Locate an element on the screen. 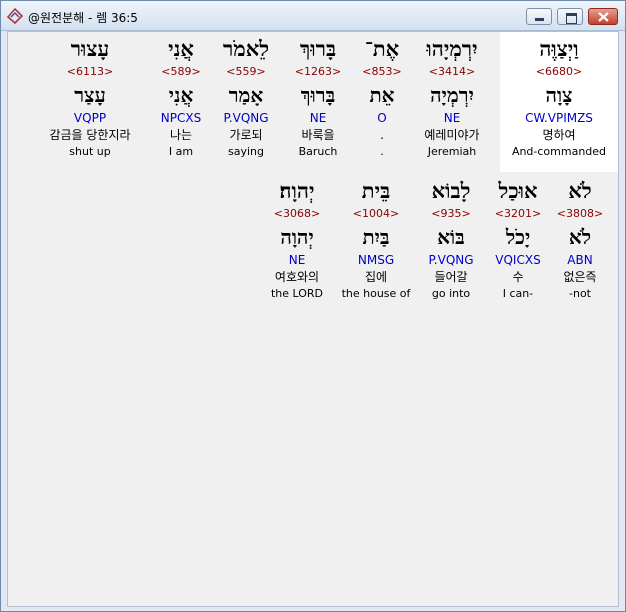 The width and height of the screenshot is (626, 612). word-cell: לֵאמֹר <559> אָמַר P.VQNG 가로되 saying is located at coordinates (246, 97).